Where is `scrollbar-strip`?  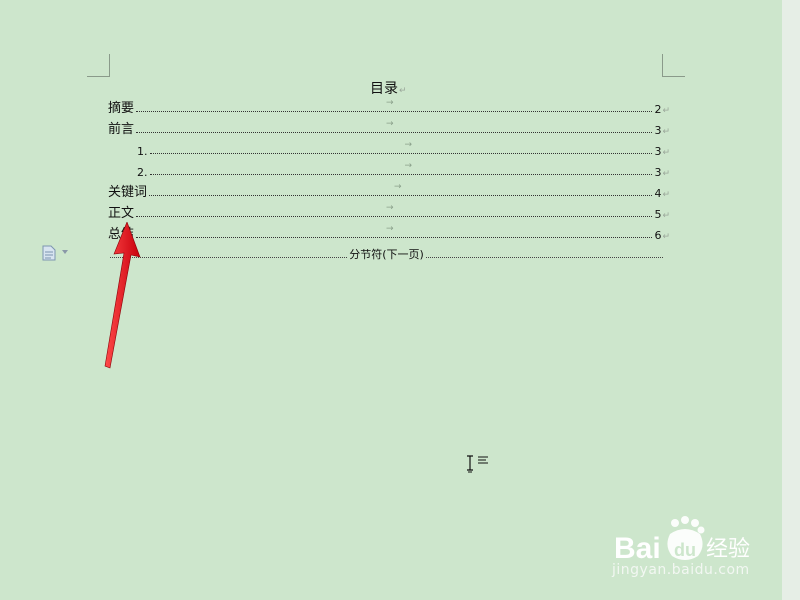 scrollbar-strip is located at coordinates (791, 300).